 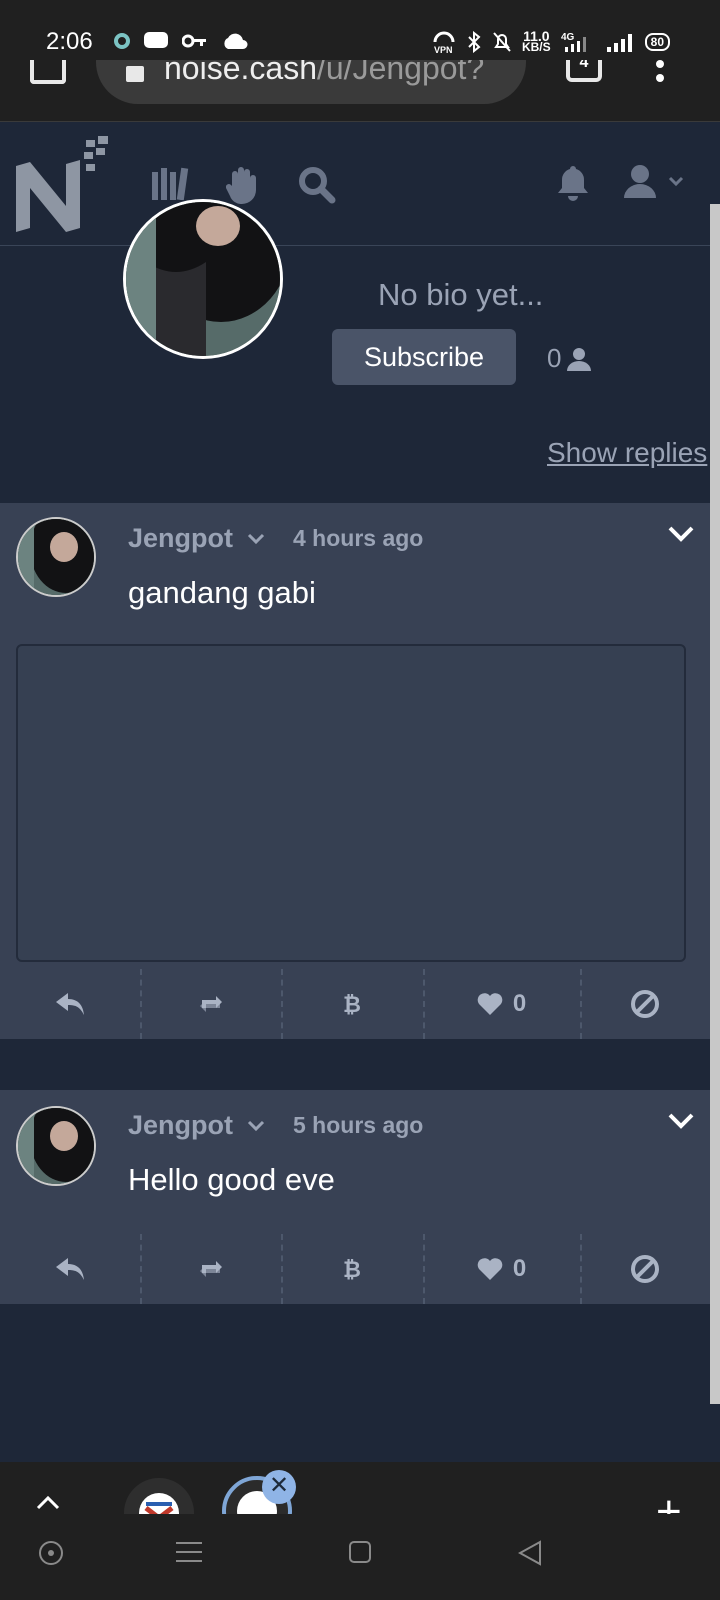 I want to click on site-header, so click(x=355, y=184).